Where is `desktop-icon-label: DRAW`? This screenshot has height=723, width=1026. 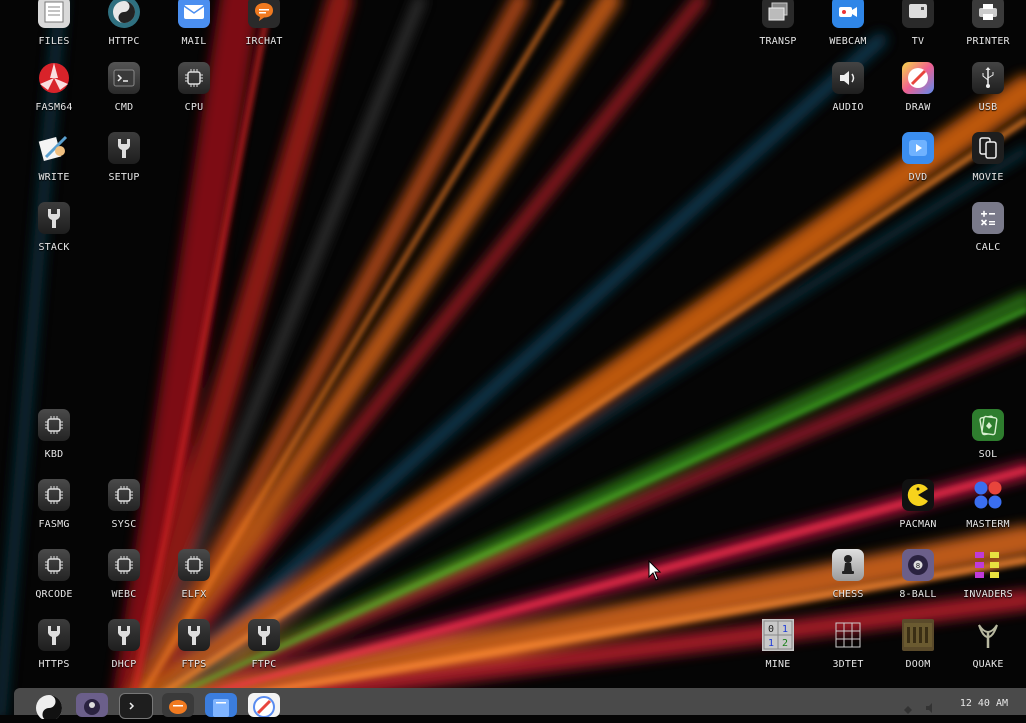 desktop-icon-label: DRAW is located at coordinates (918, 107).